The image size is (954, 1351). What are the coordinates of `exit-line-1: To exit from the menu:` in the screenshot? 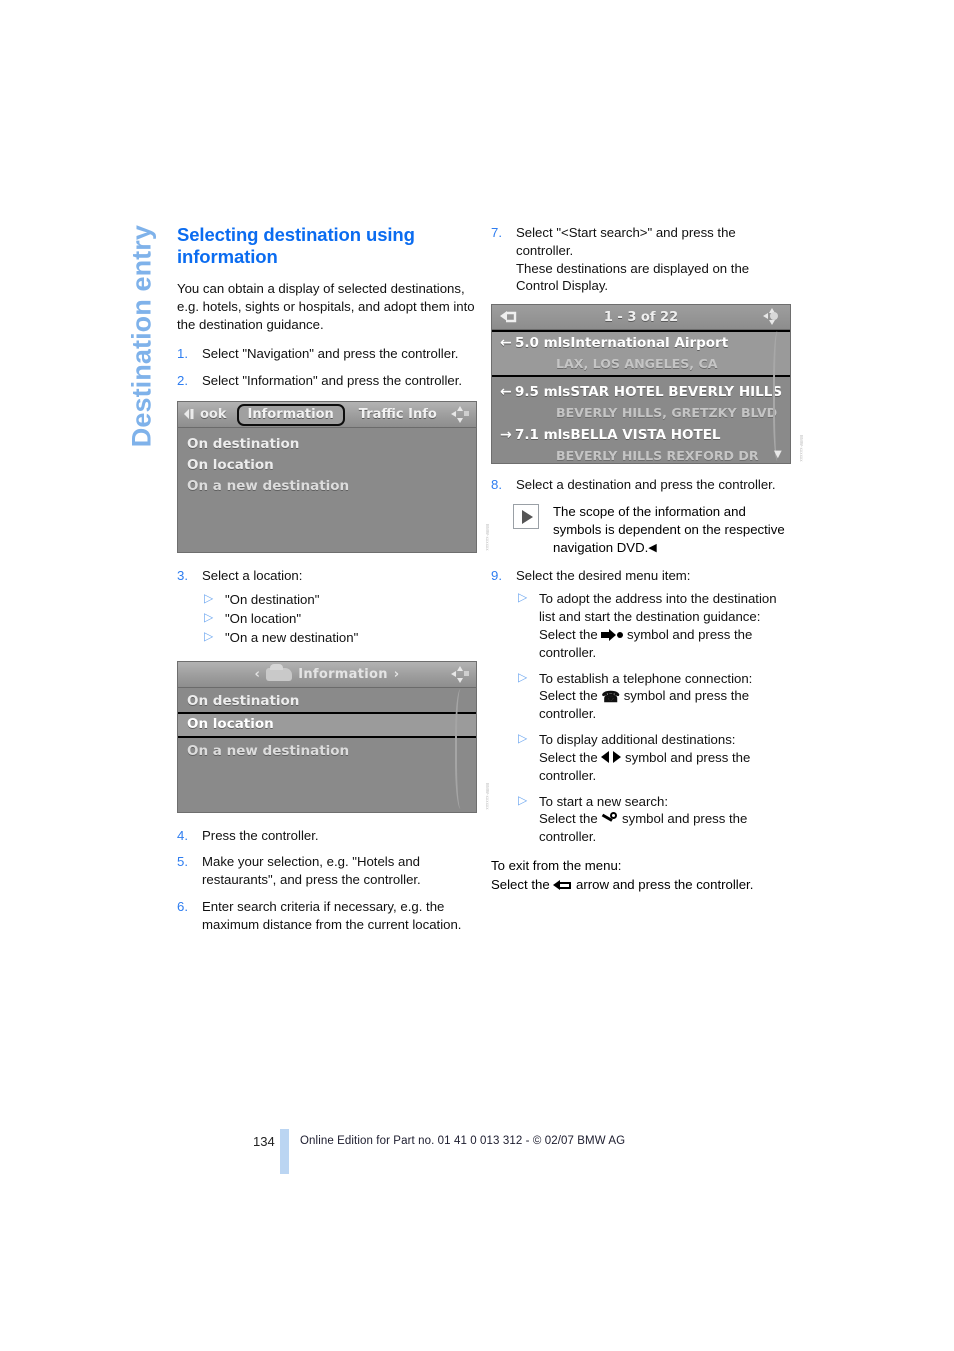 It's located at (556, 866).